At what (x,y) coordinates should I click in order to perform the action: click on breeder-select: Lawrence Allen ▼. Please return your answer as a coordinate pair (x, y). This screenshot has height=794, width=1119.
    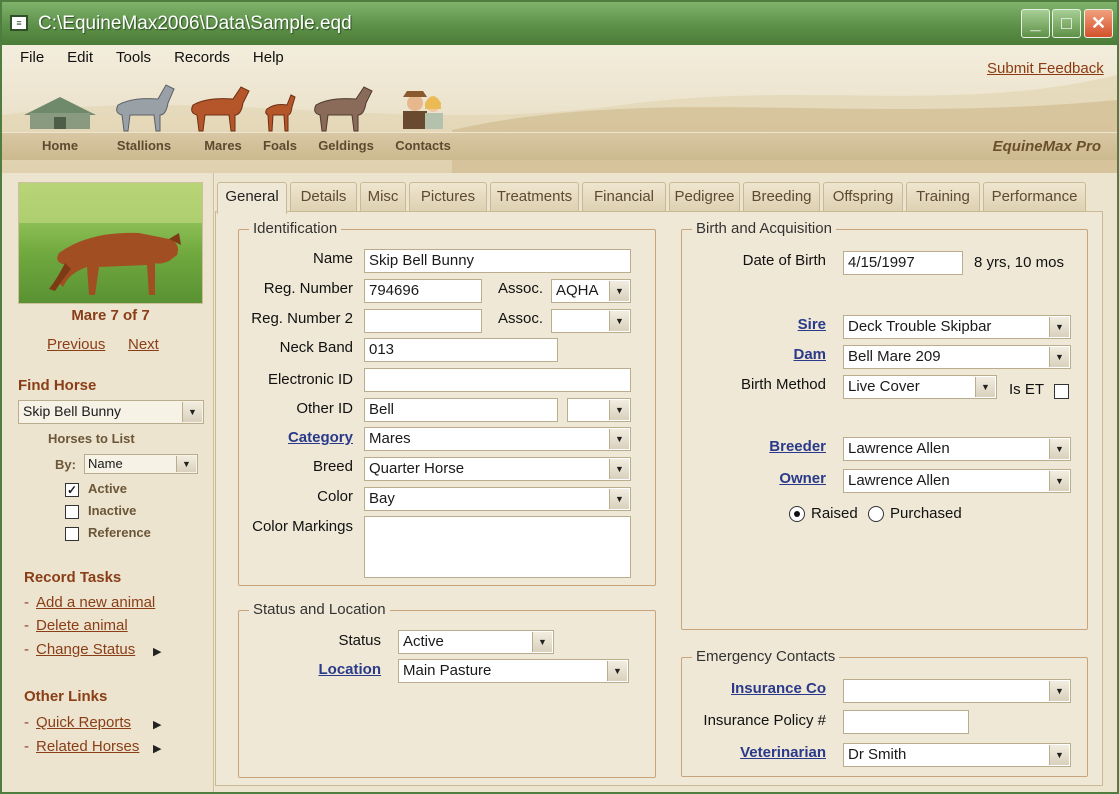
    Looking at the image, I should click on (957, 449).